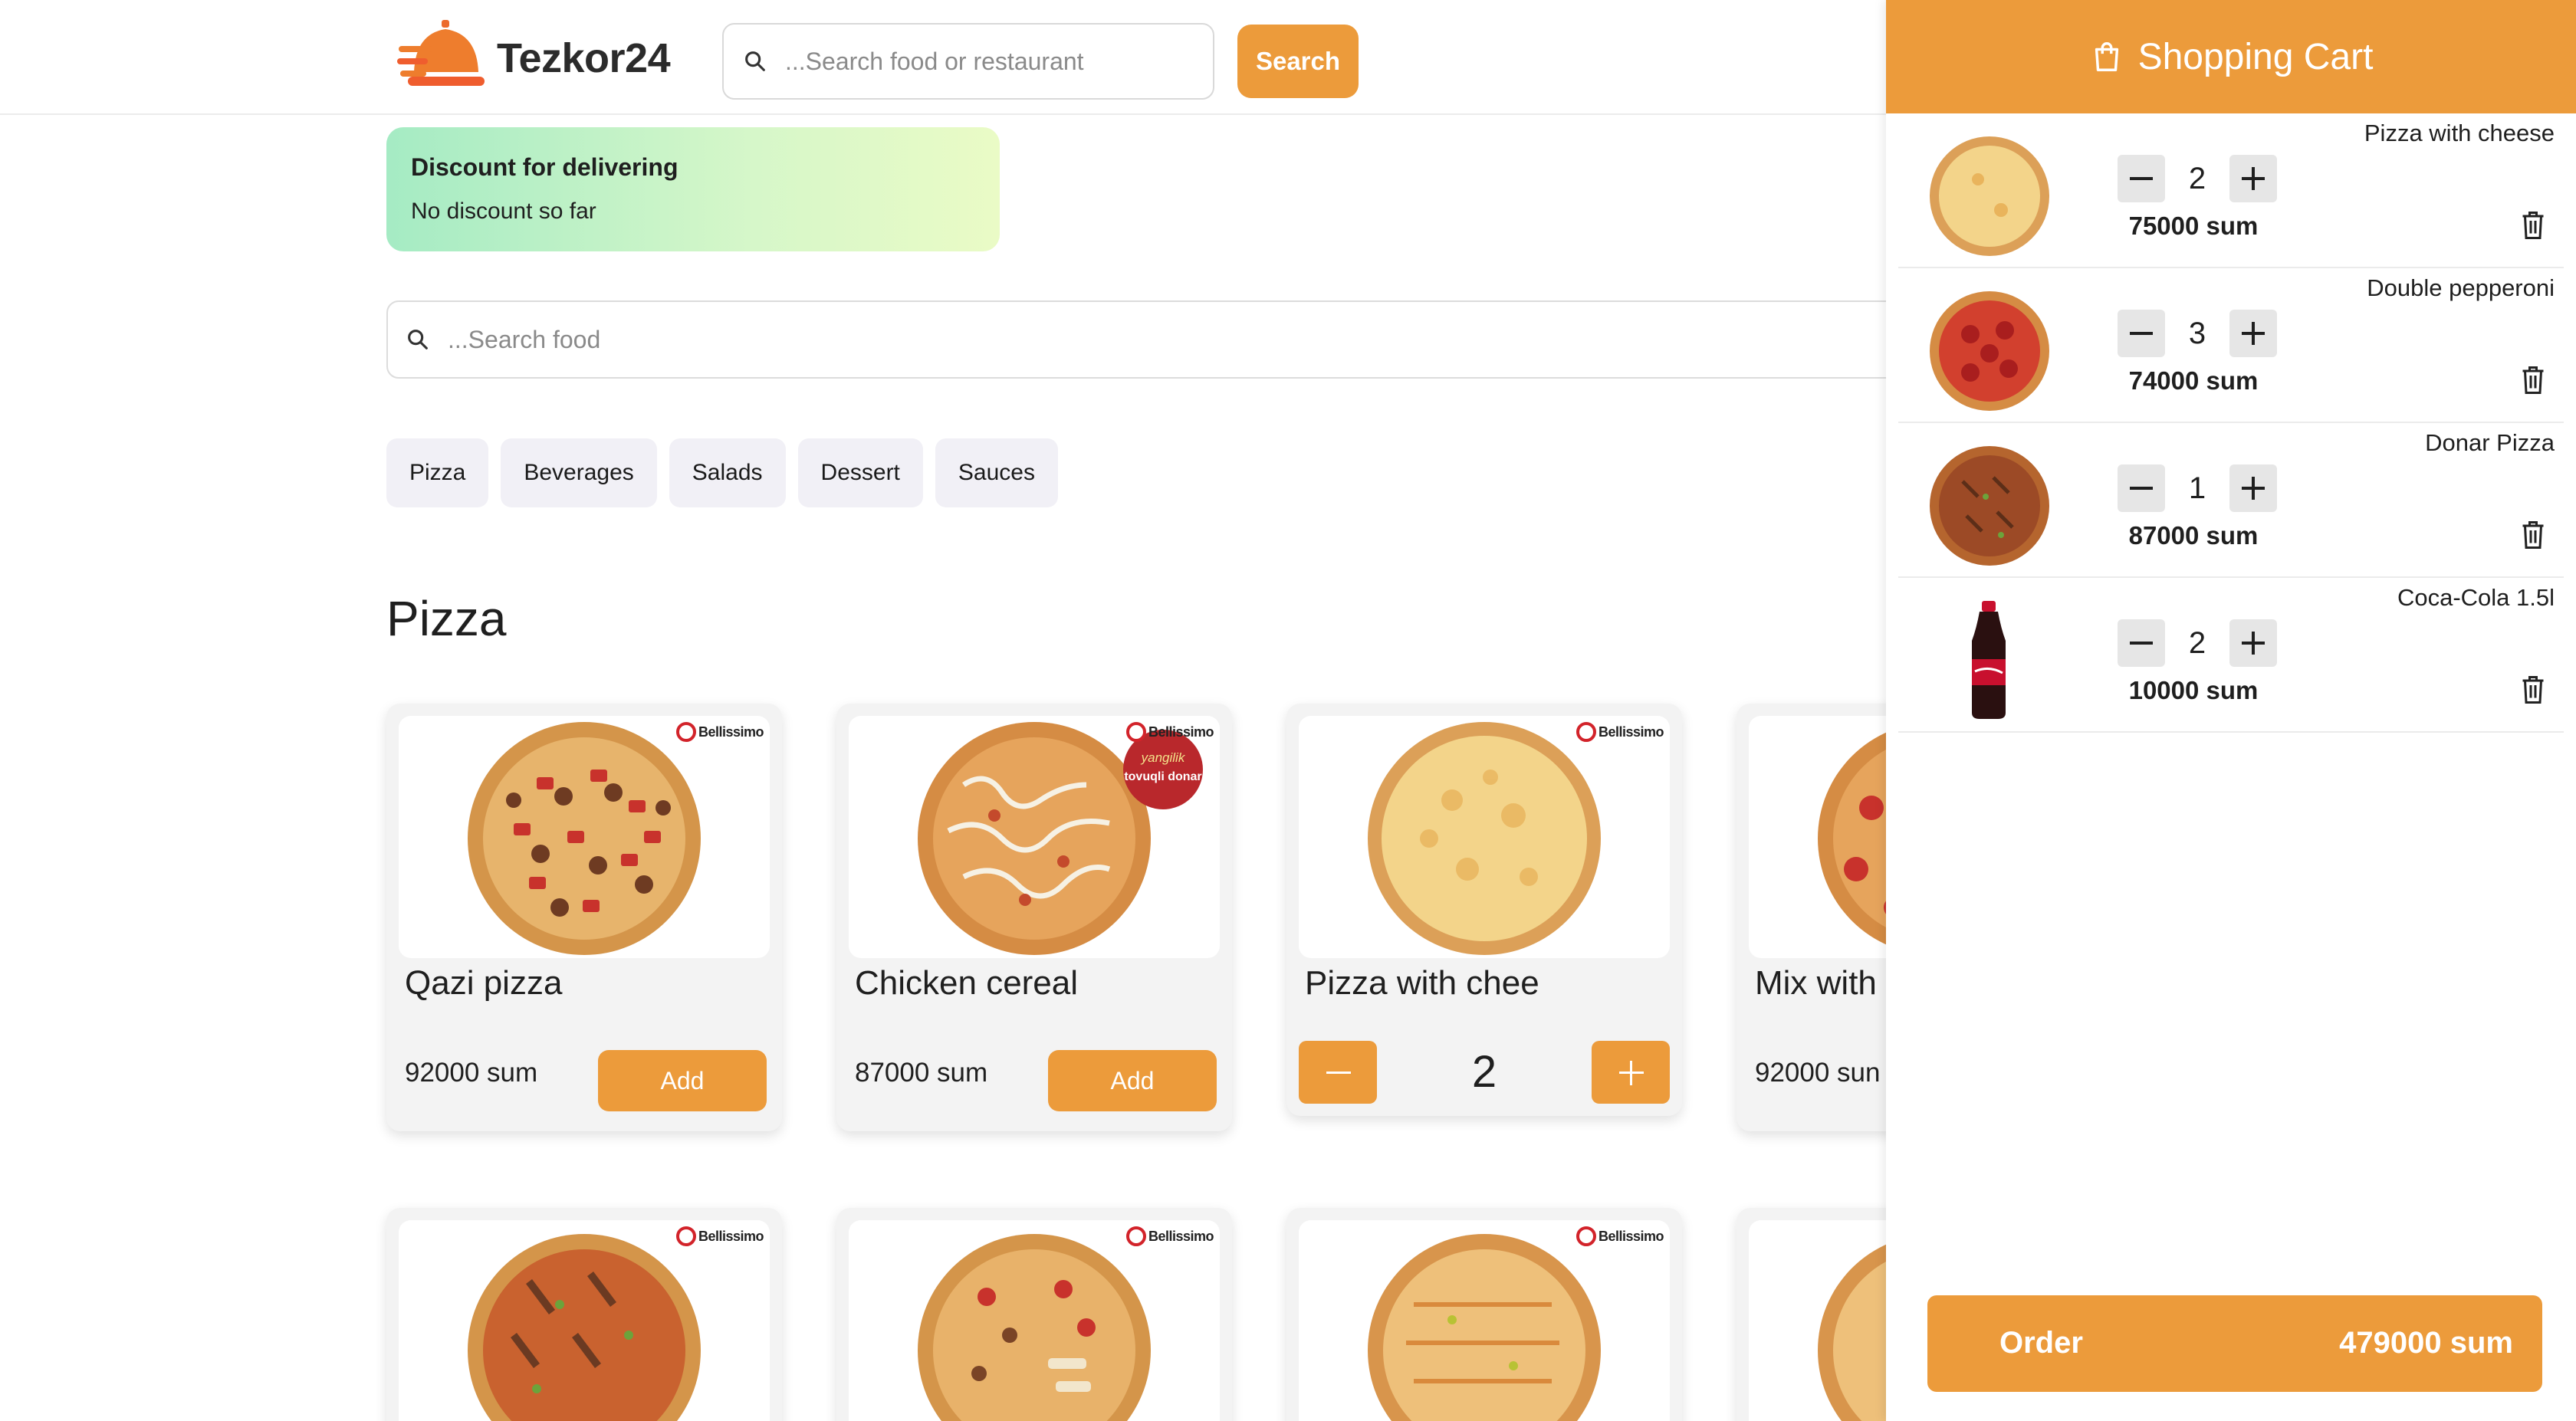 The width and height of the screenshot is (2576, 1421). Describe the element at coordinates (922, 1073) in the screenshot. I see `product-price: 87000 sum` at that location.